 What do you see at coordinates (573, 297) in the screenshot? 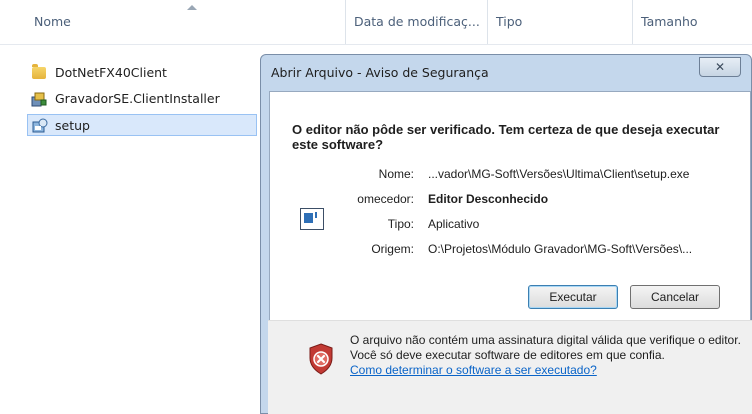
I see `run-button: Executar` at bounding box center [573, 297].